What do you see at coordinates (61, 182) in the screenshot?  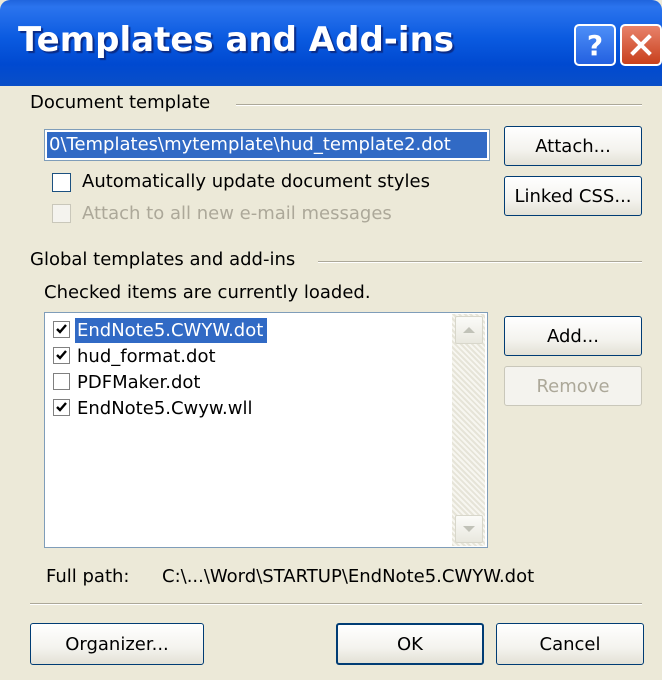 I see `auto-update-checkbox` at bounding box center [61, 182].